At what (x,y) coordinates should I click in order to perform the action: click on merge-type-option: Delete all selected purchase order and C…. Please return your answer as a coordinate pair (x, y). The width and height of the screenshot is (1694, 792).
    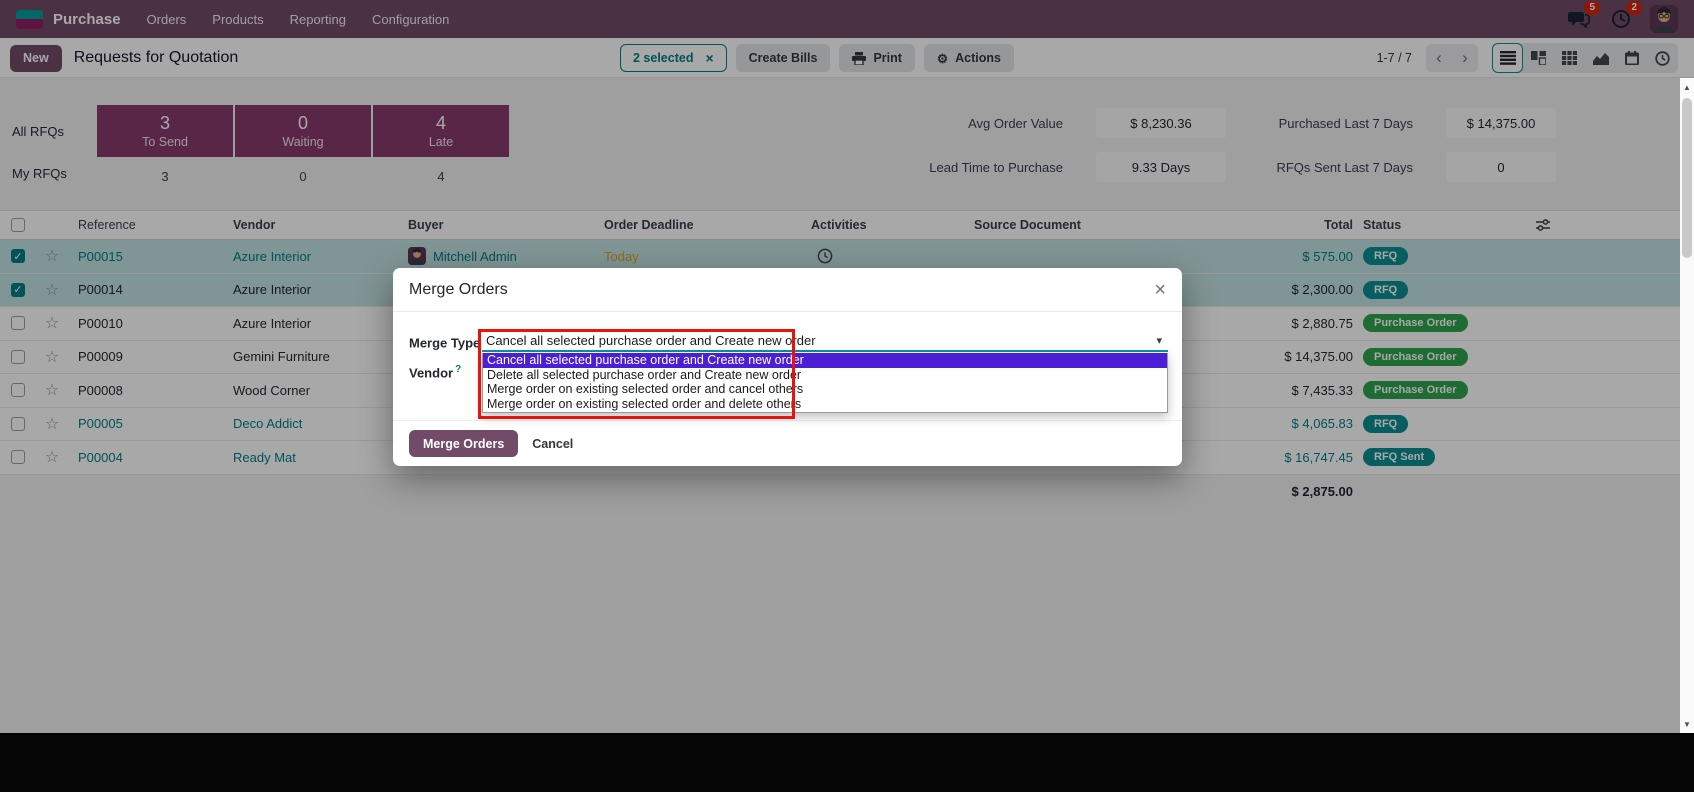
    Looking at the image, I should click on (825, 375).